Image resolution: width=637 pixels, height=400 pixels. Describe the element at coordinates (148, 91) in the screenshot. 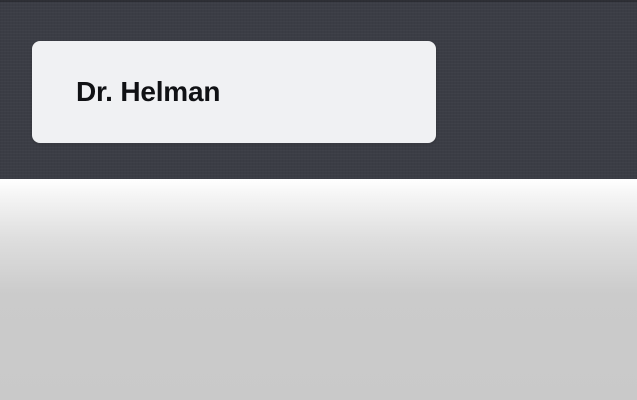

I see `doctor-name-label: Dr. Helman` at that location.